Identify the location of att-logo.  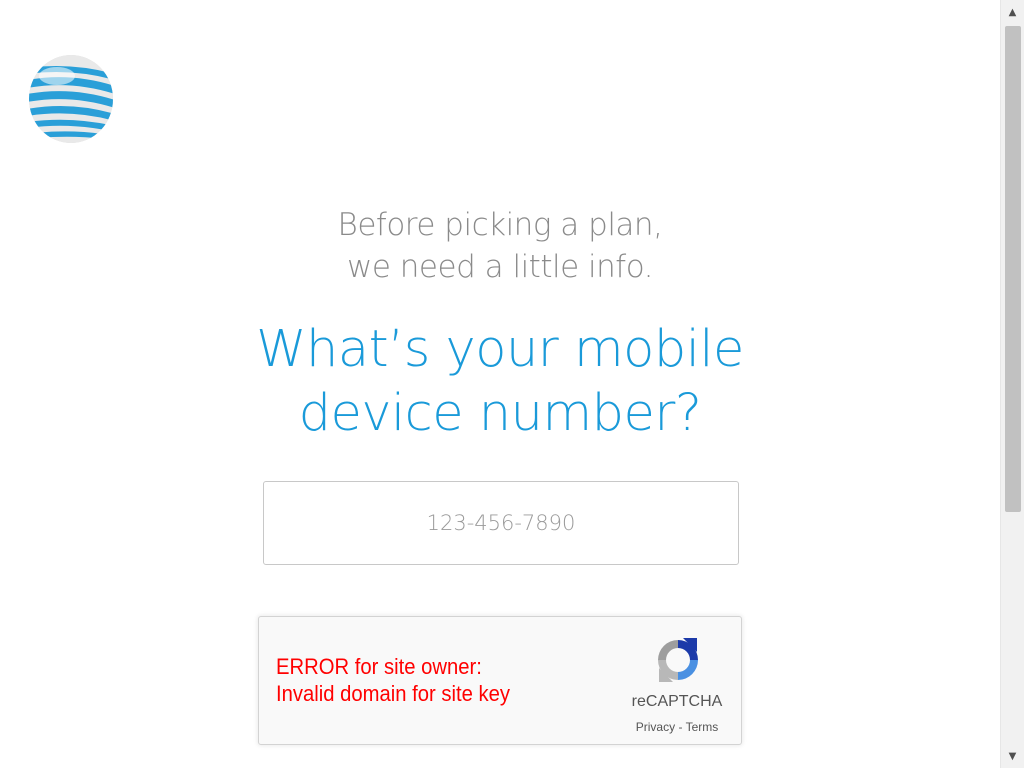
(71, 99).